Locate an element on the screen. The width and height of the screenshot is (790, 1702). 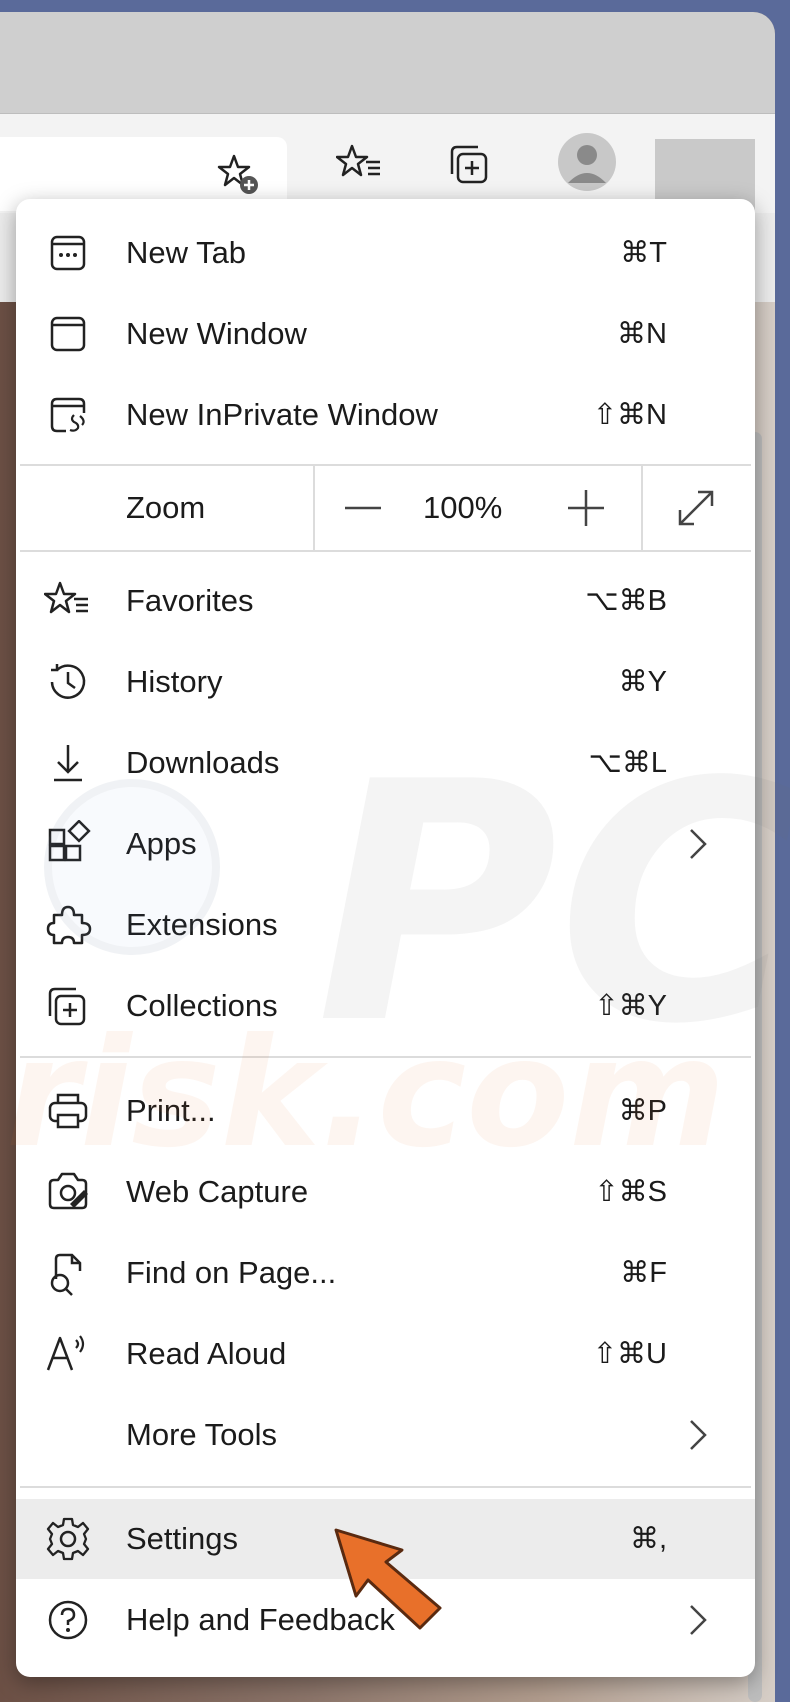
profile-avatar-icon is located at coordinates (587, 162).